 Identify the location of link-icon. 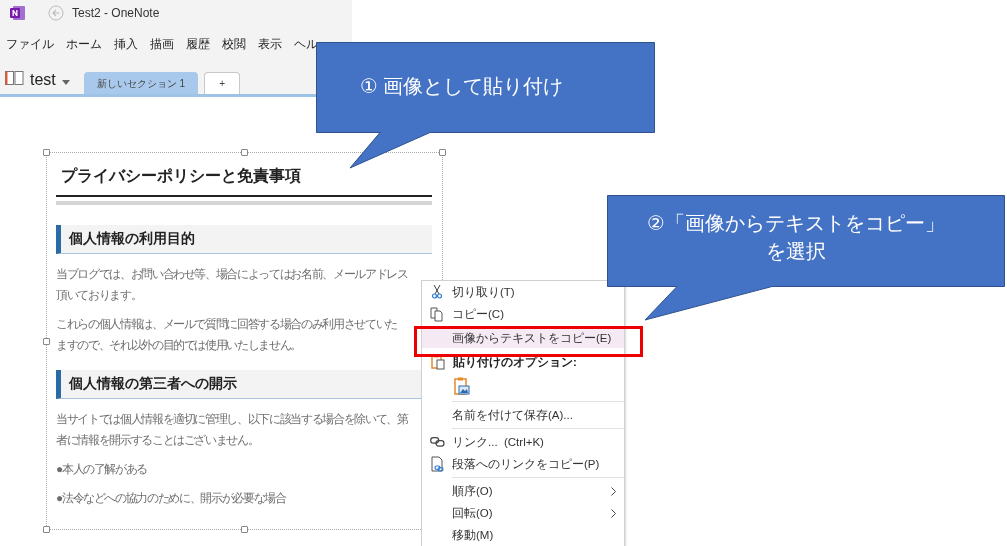
(437, 442).